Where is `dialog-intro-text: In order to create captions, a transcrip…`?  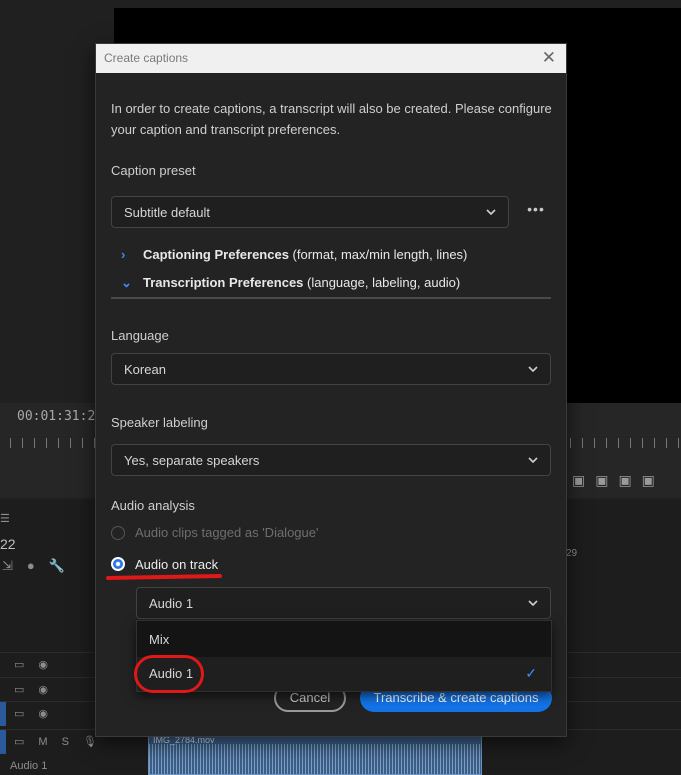 dialog-intro-text: In order to create captions, a transcrip… is located at coordinates (331, 119).